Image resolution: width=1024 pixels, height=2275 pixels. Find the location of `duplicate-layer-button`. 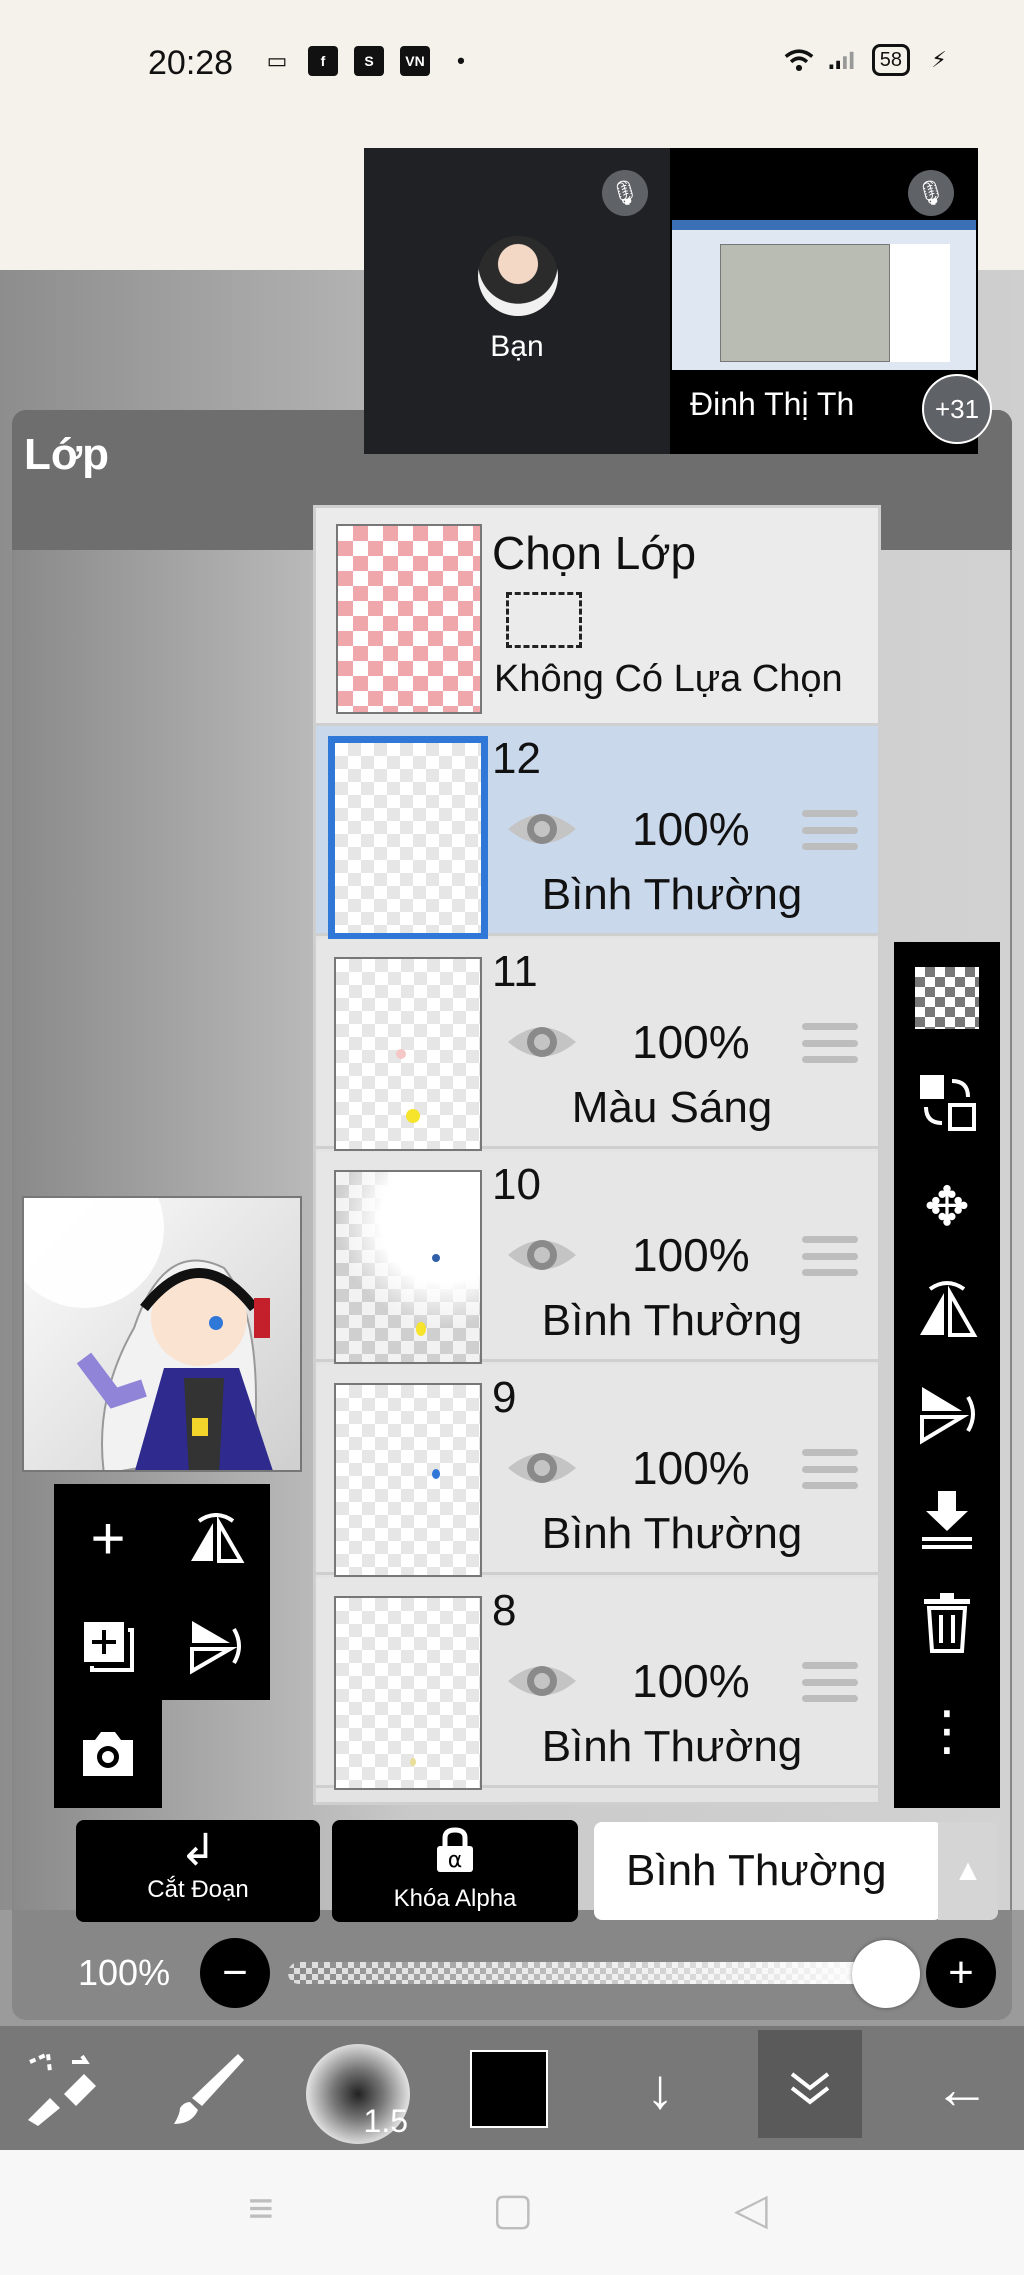

duplicate-layer-button is located at coordinates (108, 1646).